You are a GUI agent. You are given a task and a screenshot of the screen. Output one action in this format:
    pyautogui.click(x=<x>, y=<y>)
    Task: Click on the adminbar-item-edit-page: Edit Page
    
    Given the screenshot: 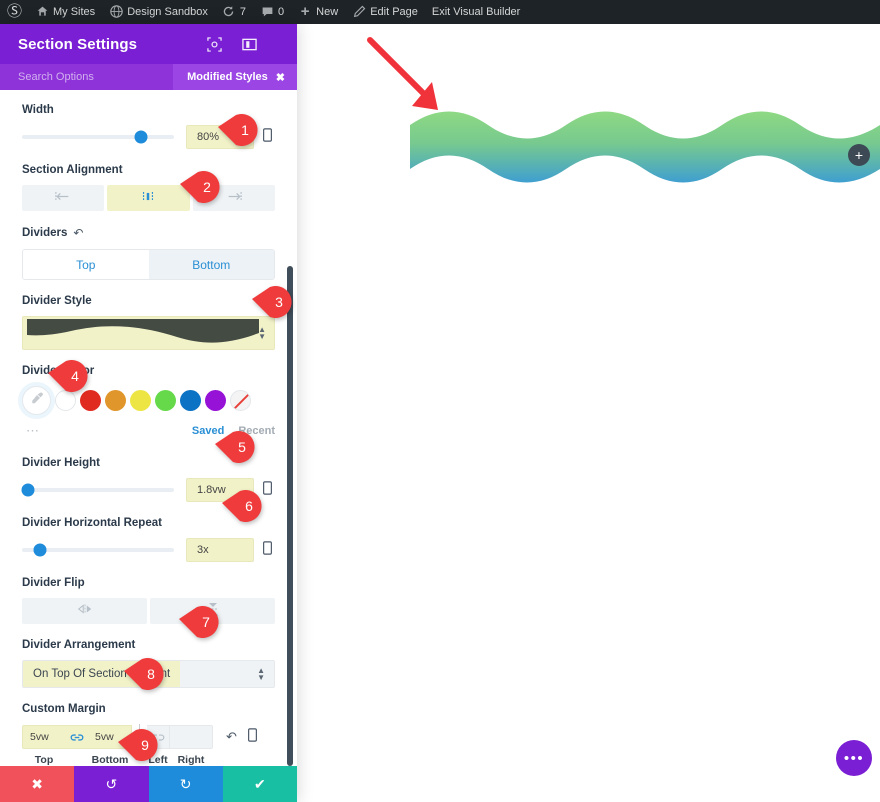 What is the action you would take?
    pyautogui.click(x=385, y=12)
    